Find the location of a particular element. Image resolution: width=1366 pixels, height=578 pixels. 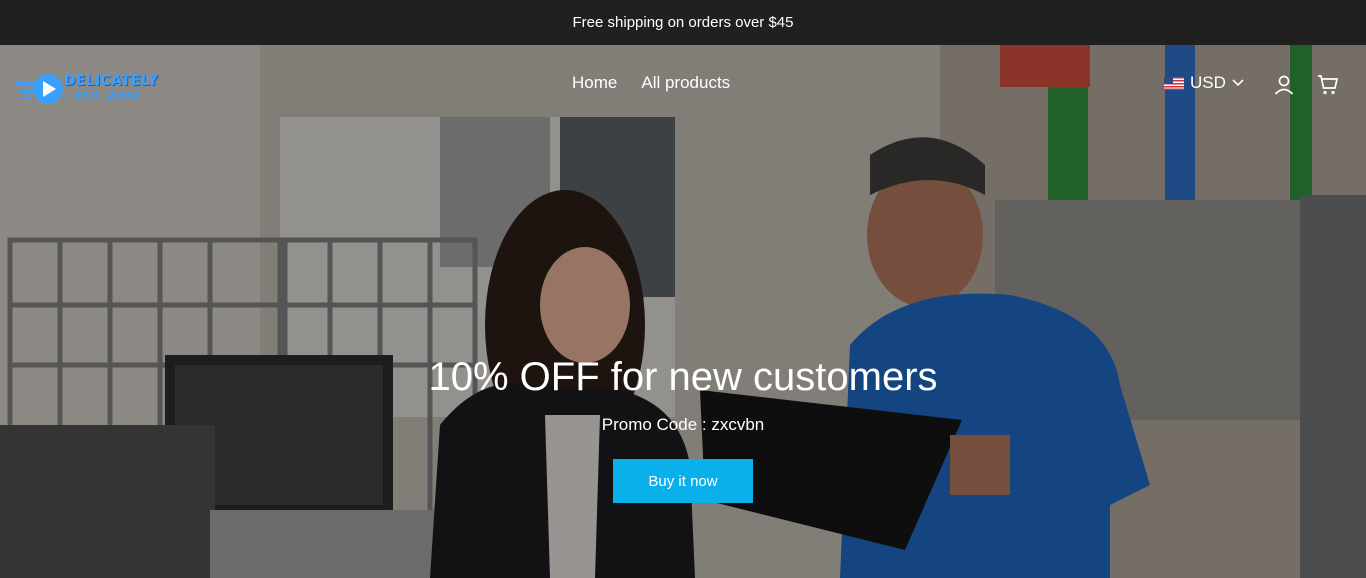

cart-button is located at coordinates (1328, 85).